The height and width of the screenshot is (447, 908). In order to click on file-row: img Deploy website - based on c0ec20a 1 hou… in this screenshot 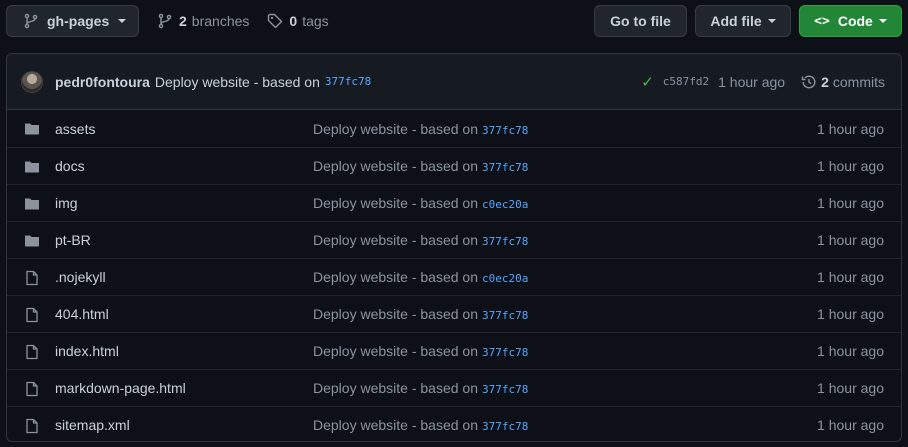, I will do `click(454, 202)`.